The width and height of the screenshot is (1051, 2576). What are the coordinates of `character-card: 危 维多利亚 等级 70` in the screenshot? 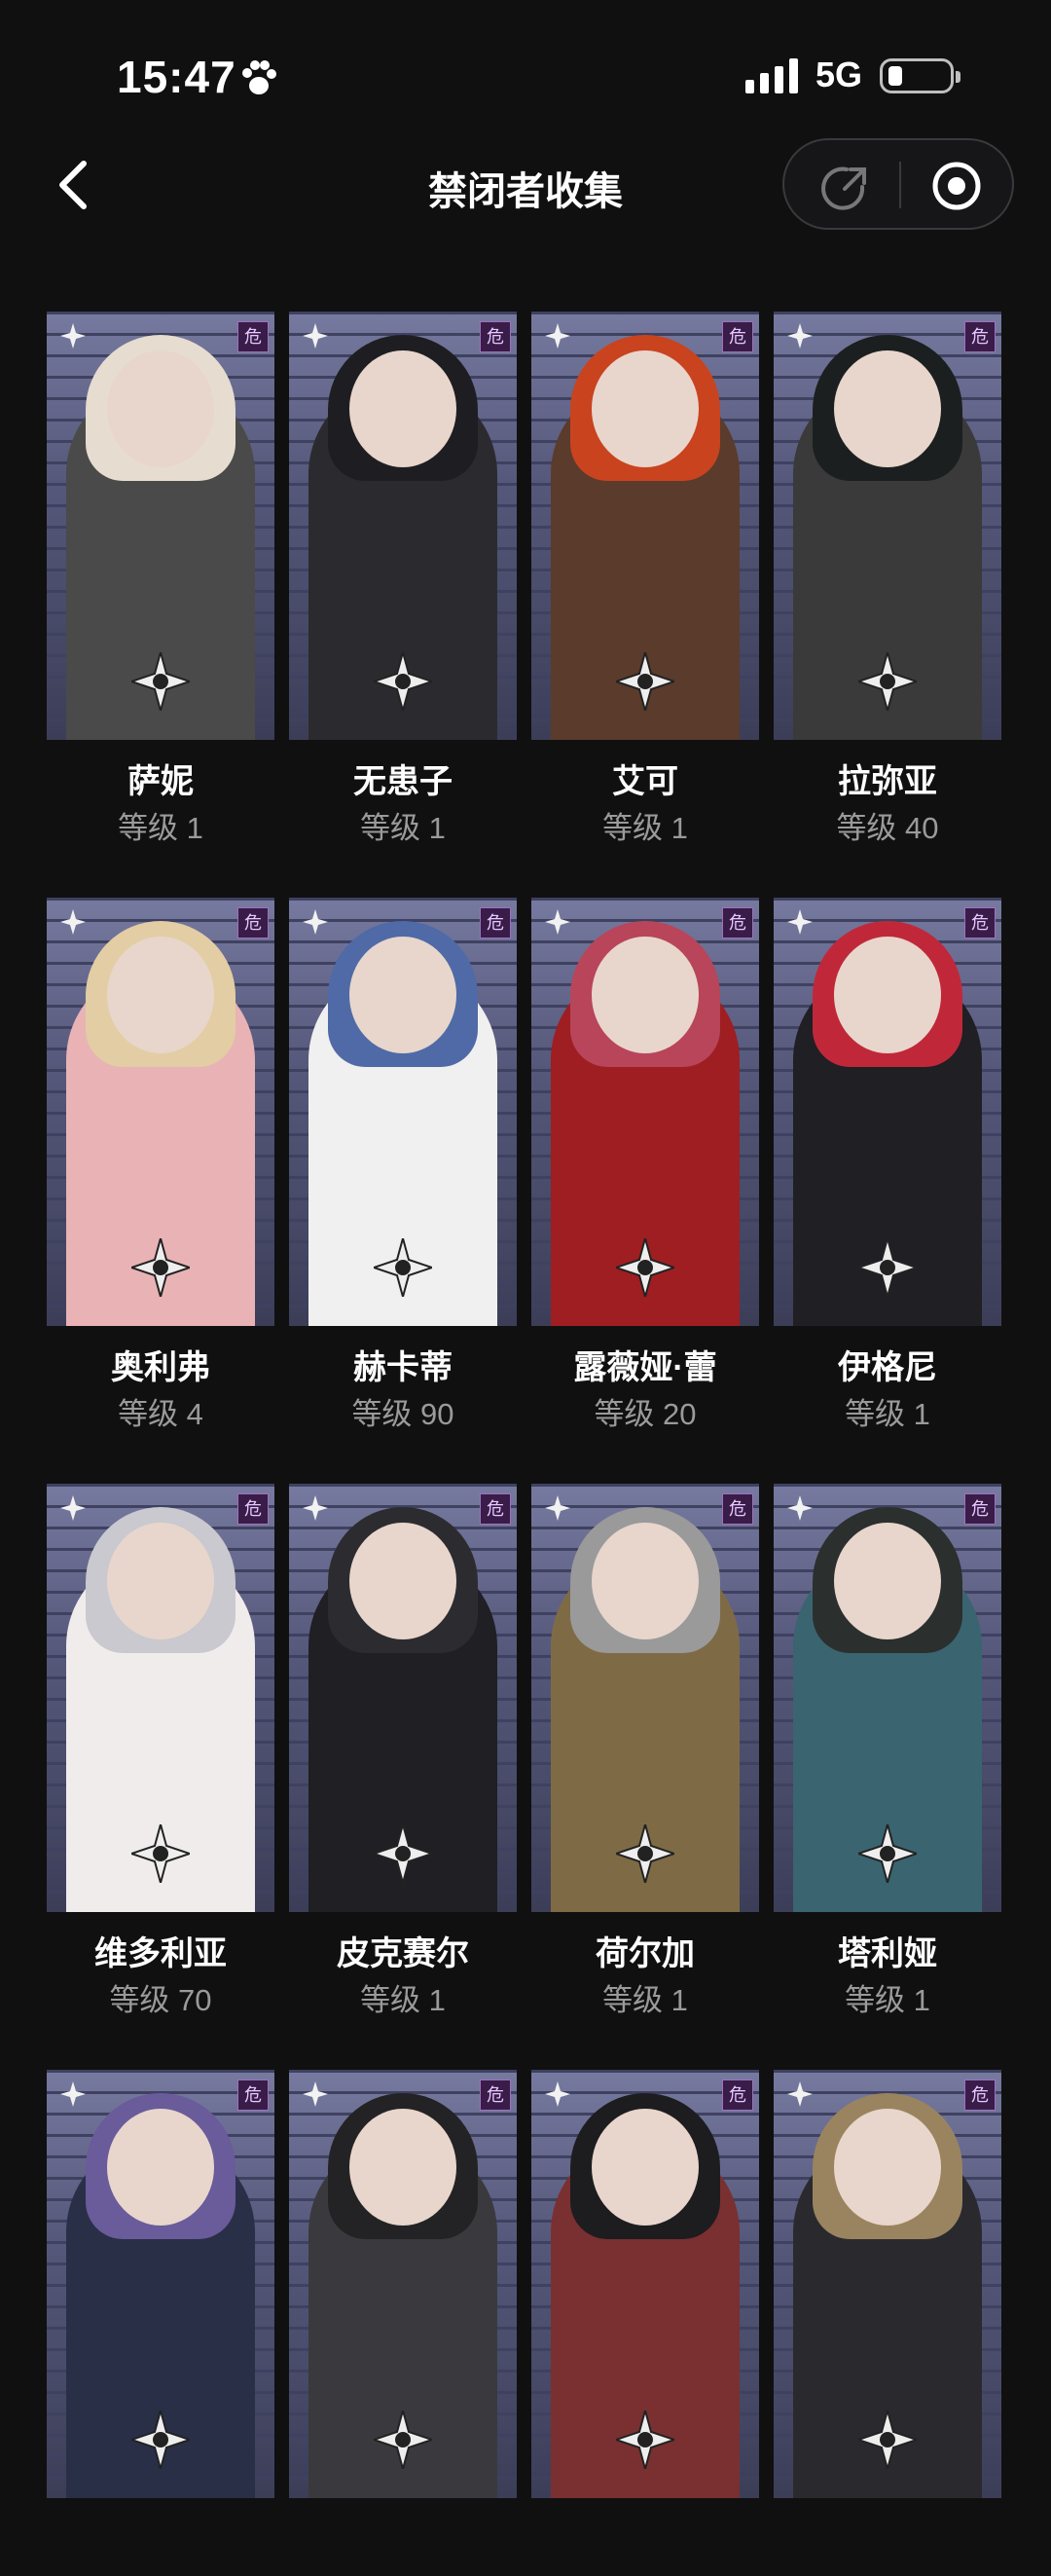 It's located at (160, 1750).